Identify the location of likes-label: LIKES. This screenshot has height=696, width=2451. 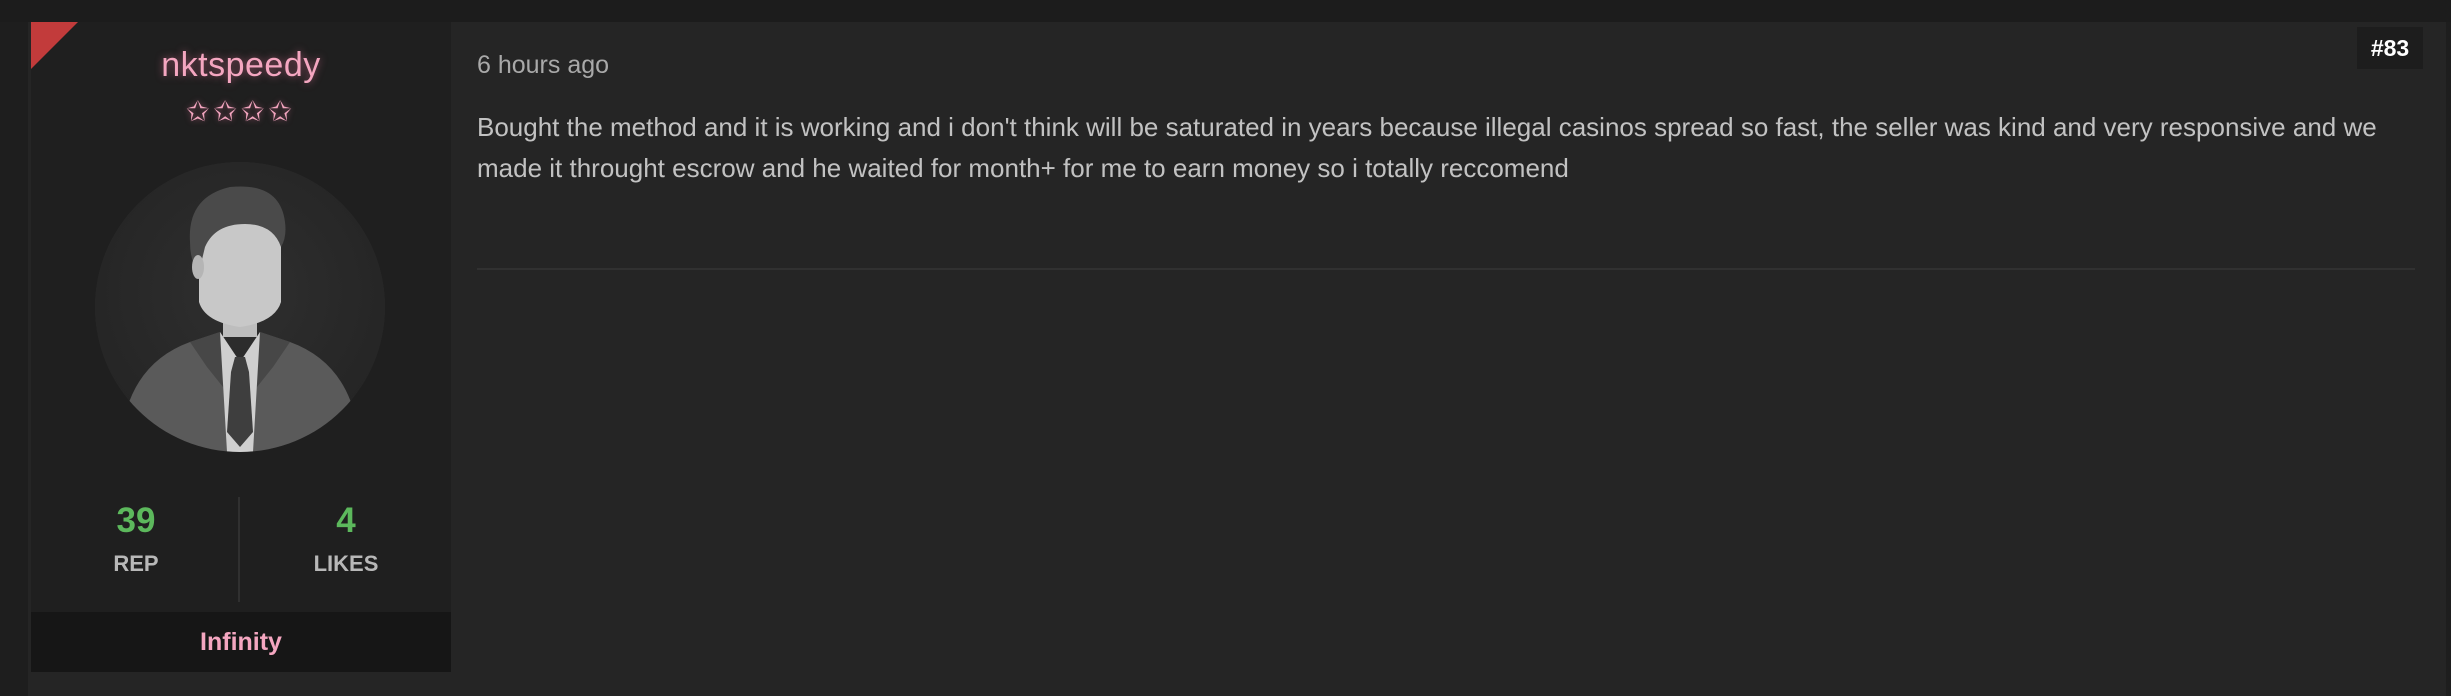
(346, 563).